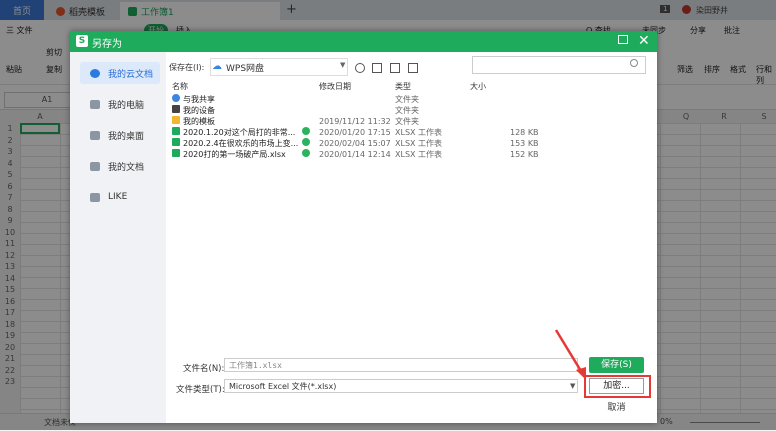 The width and height of the screenshot is (776, 431). I want to click on back-icon, so click(360, 68).